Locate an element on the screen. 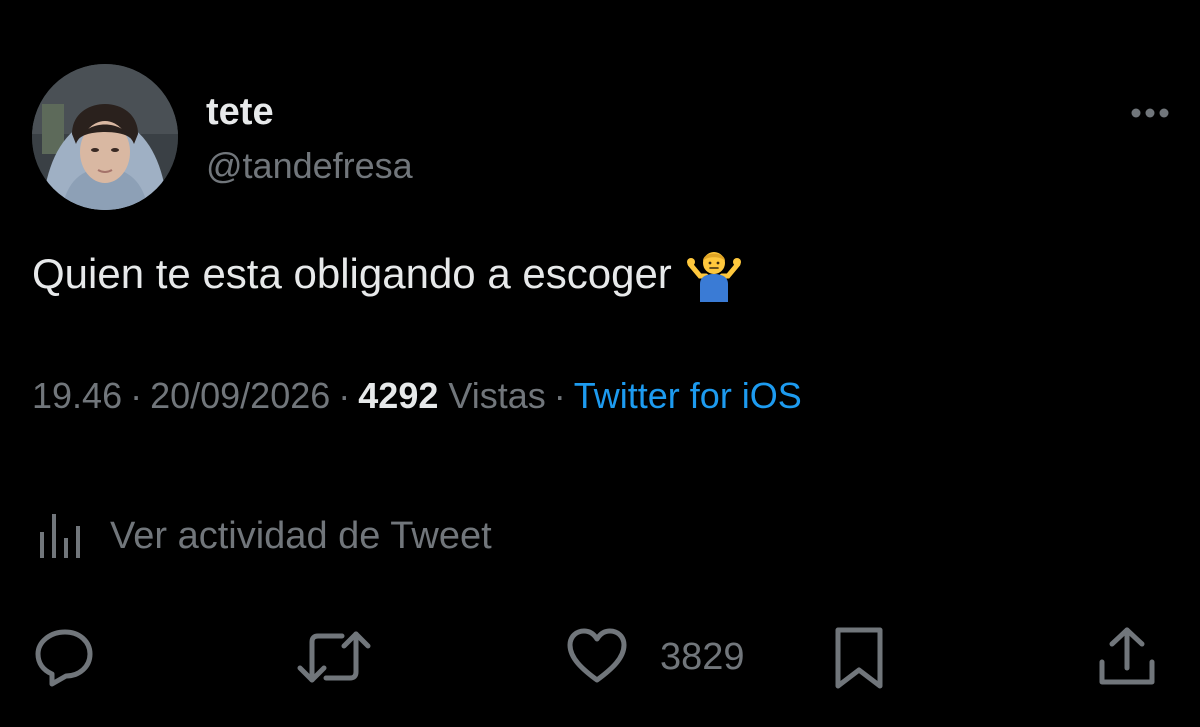 The image size is (1200, 727). activity-label: Ver actividad de Tweet is located at coordinates (301, 535).